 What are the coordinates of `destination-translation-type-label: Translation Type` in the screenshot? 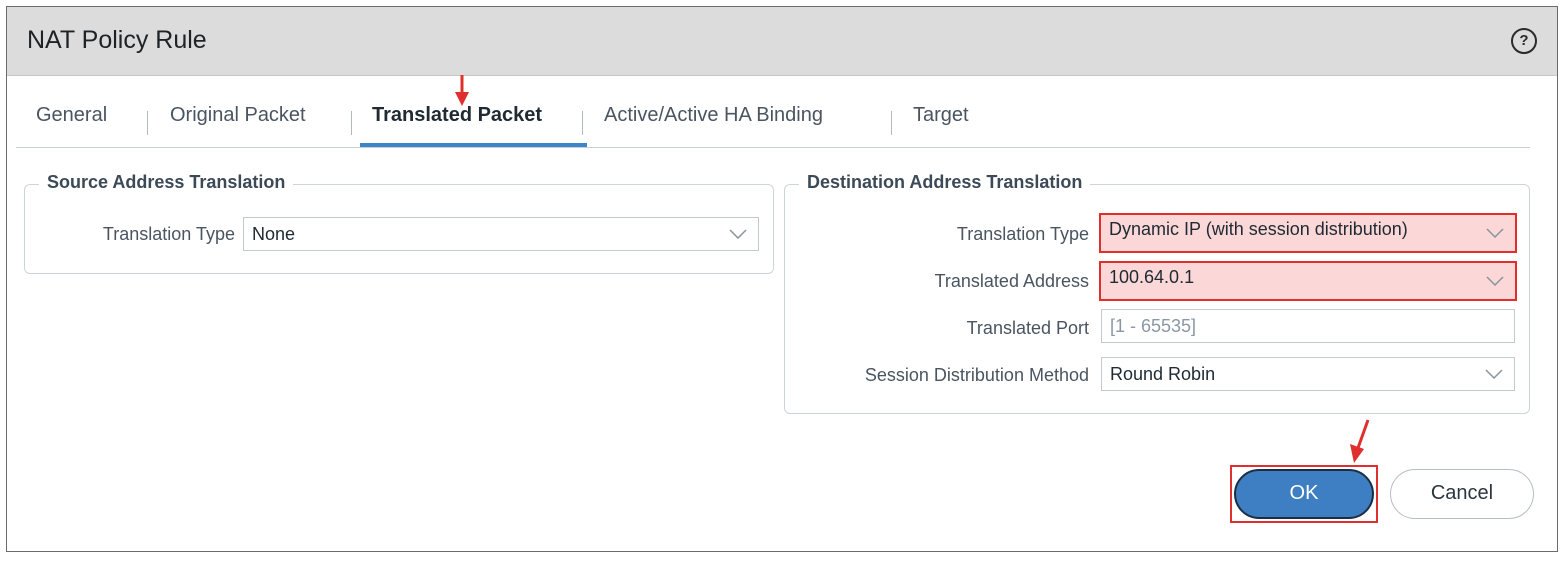 It's located at (1022, 234).